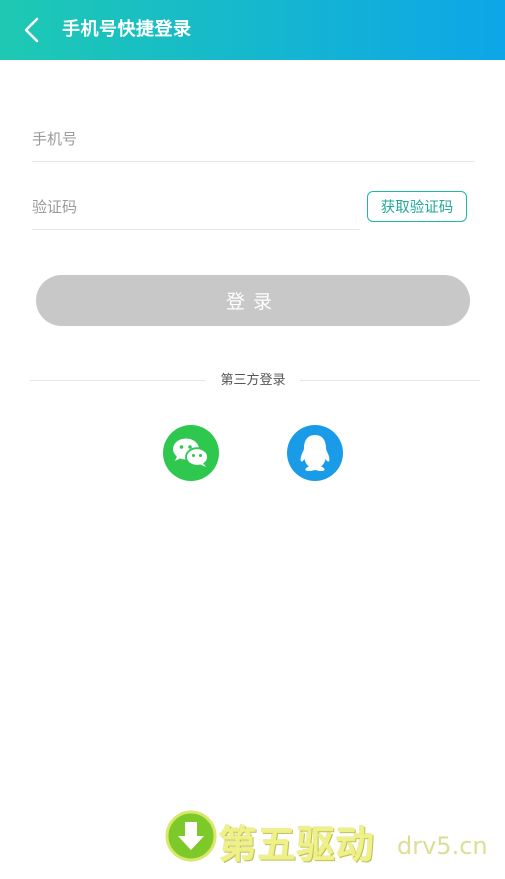 The image size is (505, 879). What do you see at coordinates (417, 206) in the screenshot?
I see `get-code-button: 获取验证码` at bounding box center [417, 206].